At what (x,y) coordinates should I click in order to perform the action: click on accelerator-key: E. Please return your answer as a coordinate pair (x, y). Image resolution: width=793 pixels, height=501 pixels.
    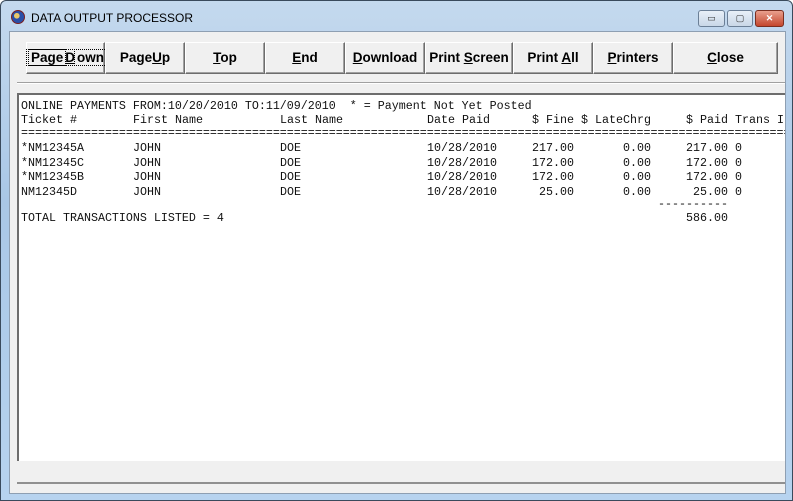
    Looking at the image, I should click on (297, 57).